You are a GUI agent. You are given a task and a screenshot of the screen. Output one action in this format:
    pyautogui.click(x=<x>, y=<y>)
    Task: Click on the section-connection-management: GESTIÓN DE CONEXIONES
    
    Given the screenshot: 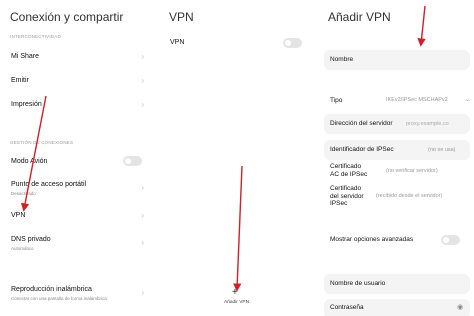 What is the action you would take?
    pyautogui.click(x=42, y=142)
    